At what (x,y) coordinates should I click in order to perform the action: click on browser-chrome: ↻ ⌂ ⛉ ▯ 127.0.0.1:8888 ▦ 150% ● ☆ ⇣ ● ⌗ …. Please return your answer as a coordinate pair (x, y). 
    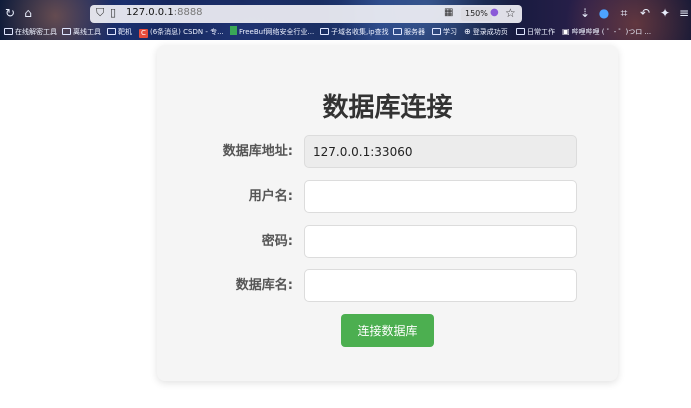
    Looking at the image, I should click on (345, 20).